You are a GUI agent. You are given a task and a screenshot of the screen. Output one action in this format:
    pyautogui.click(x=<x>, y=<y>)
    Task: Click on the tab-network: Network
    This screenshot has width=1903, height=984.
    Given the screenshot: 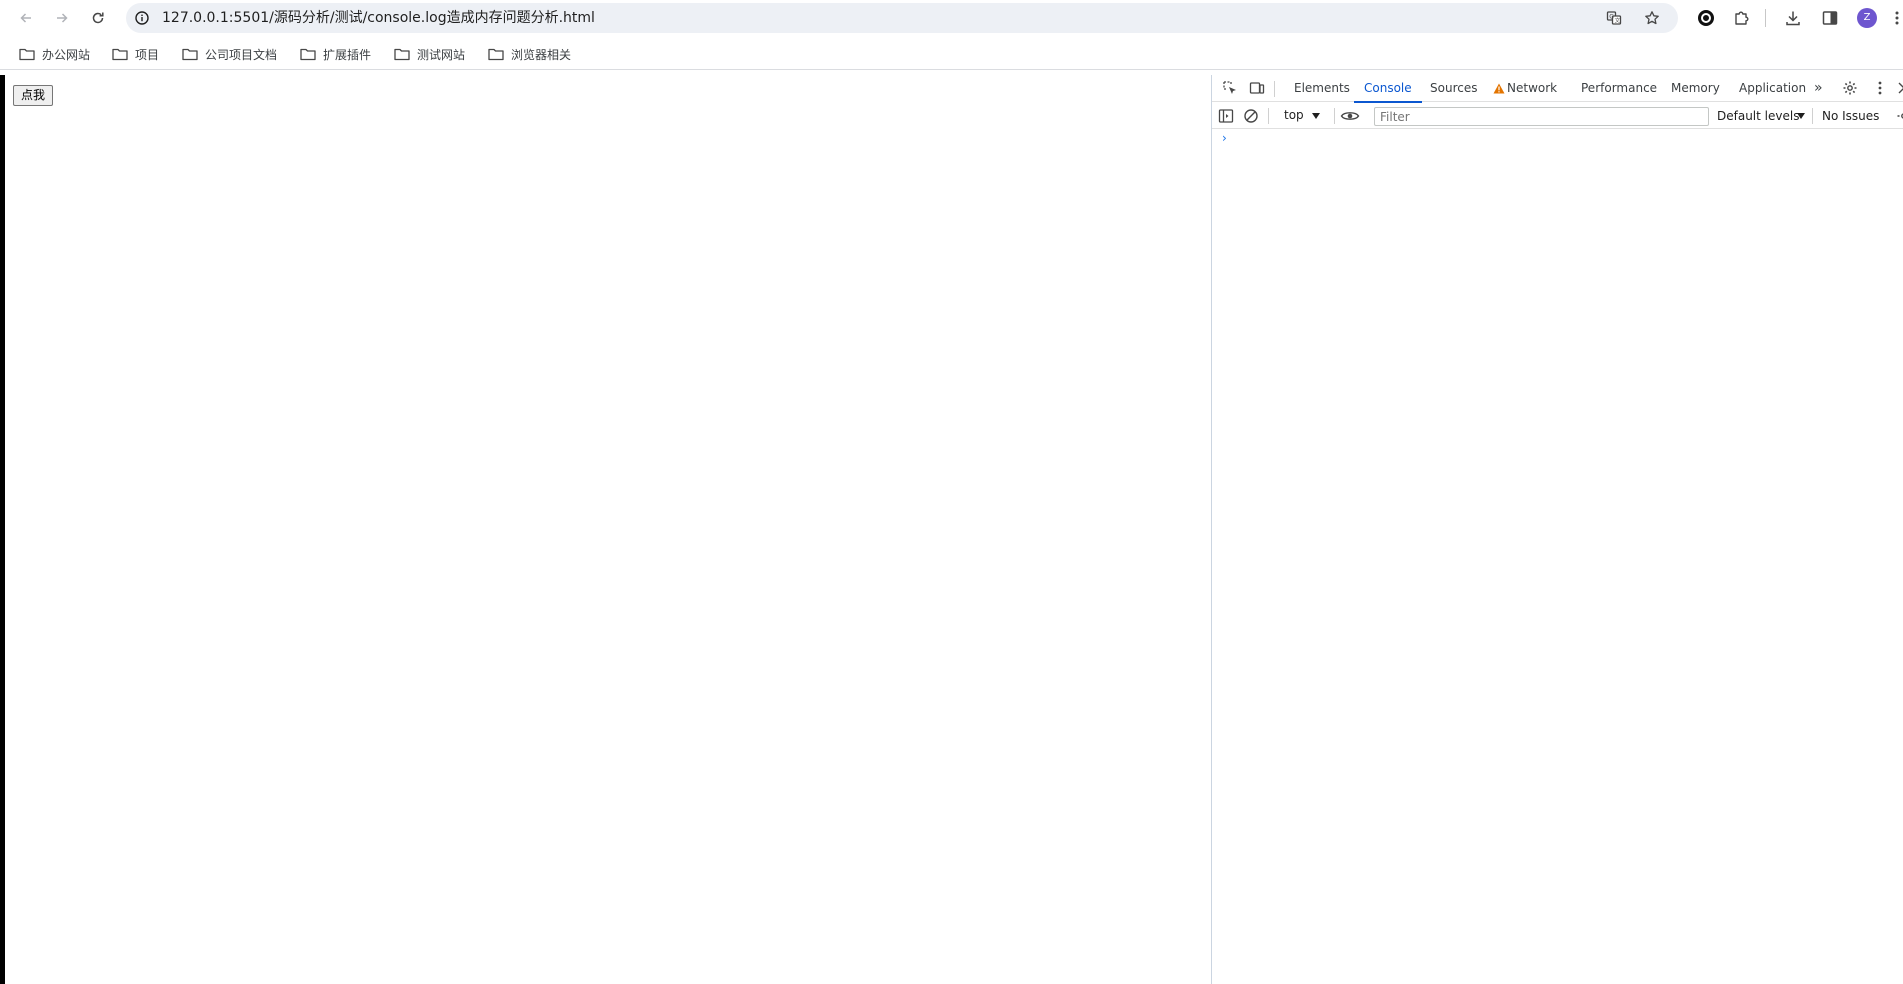 What is the action you would take?
    pyautogui.click(x=1532, y=88)
    